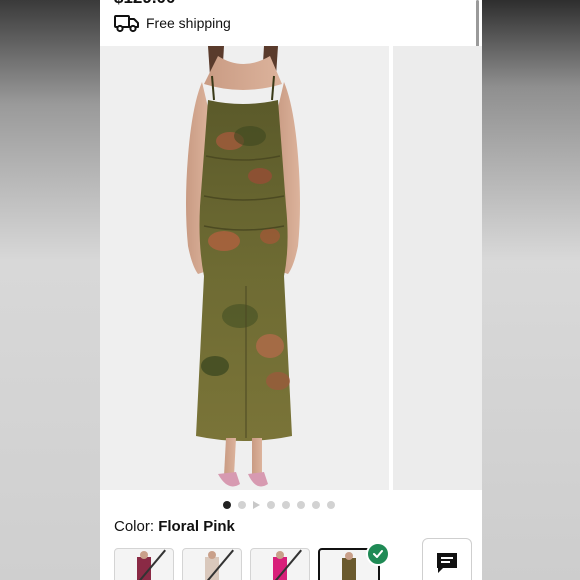  Describe the element at coordinates (247, 564) in the screenshot. I see `color-swatches` at that location.